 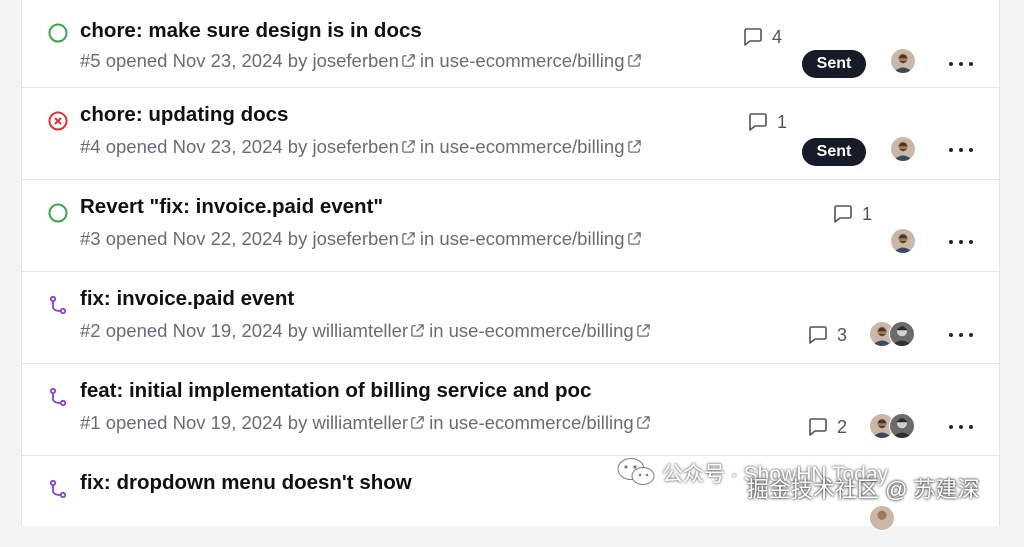 What do you see at coordinates (777, 36) in the screenshot?
I see `comment-count-value: 4` at bounding box center [777, 36].